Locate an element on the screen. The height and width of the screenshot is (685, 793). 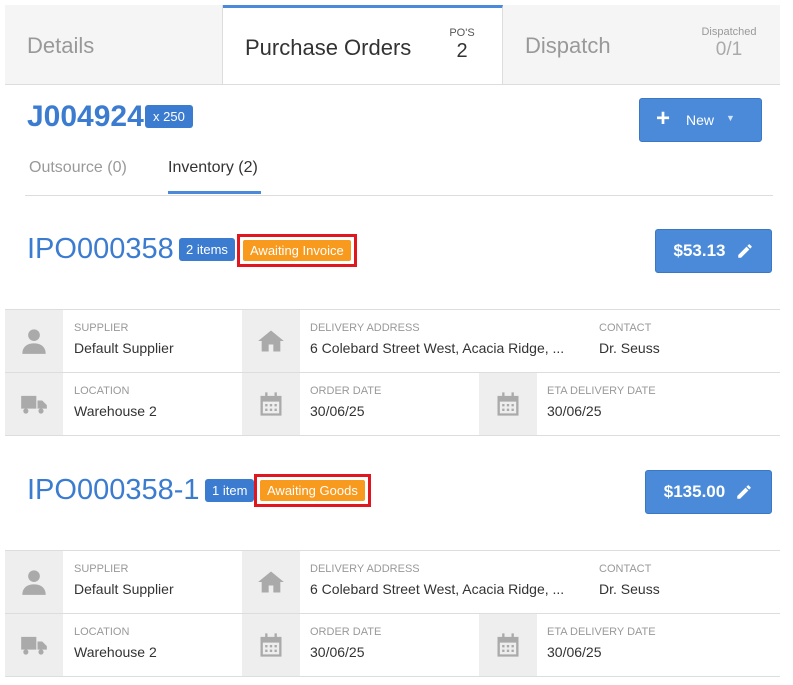
tab-purchase-orders: Purchase Orders PO'S 2 is located at coordinates (363, 44).